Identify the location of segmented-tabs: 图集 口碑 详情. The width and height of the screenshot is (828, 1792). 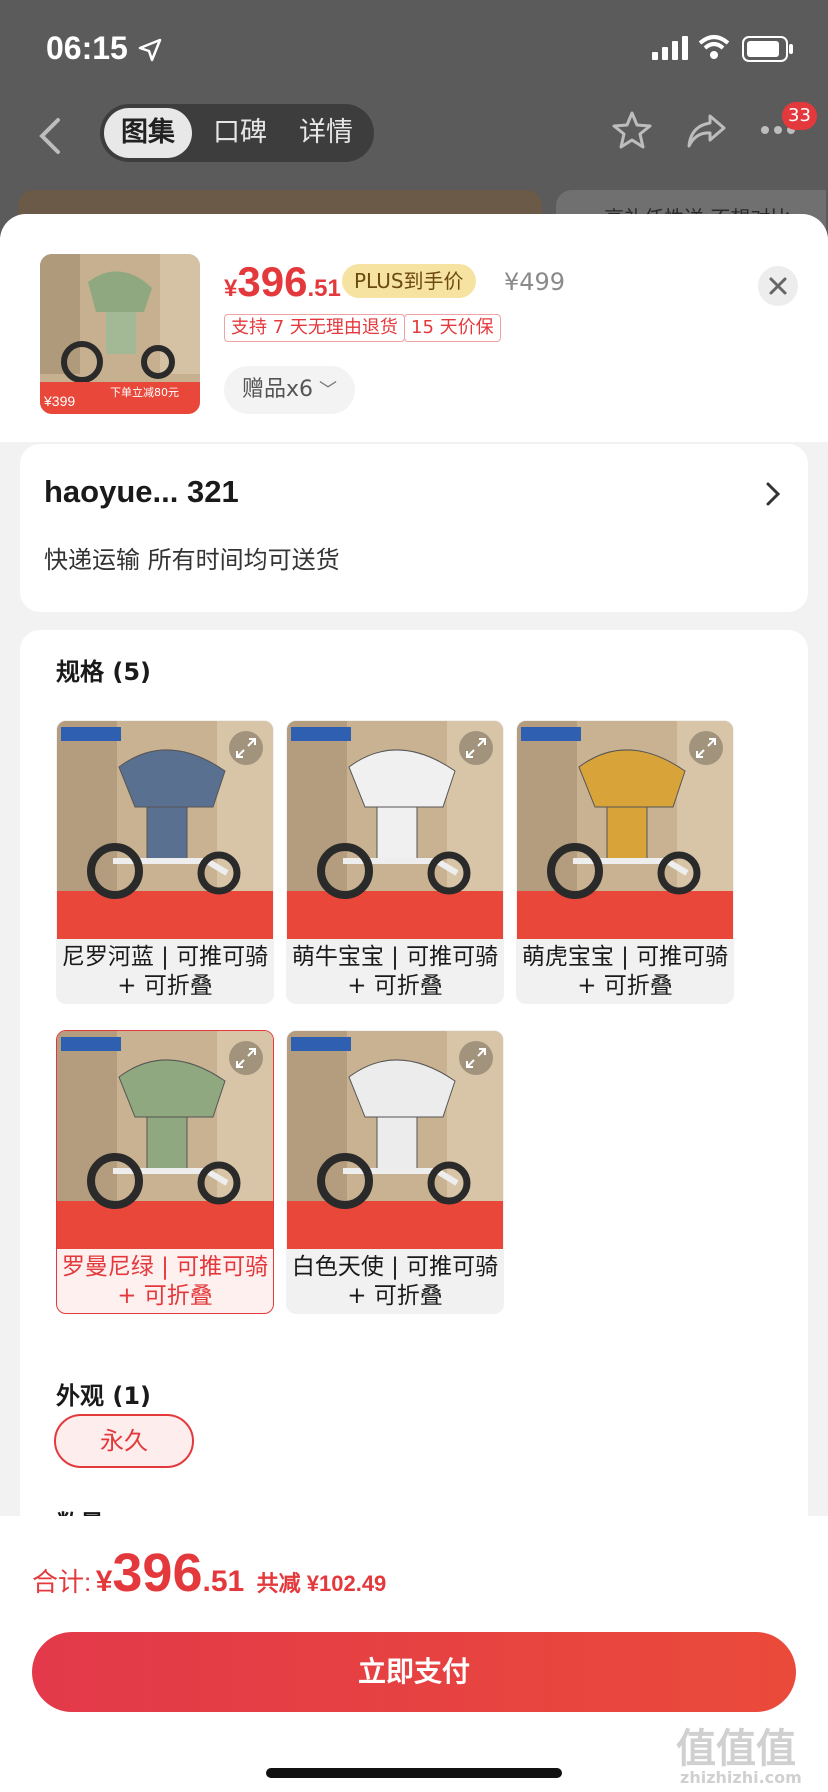
(237, 133).